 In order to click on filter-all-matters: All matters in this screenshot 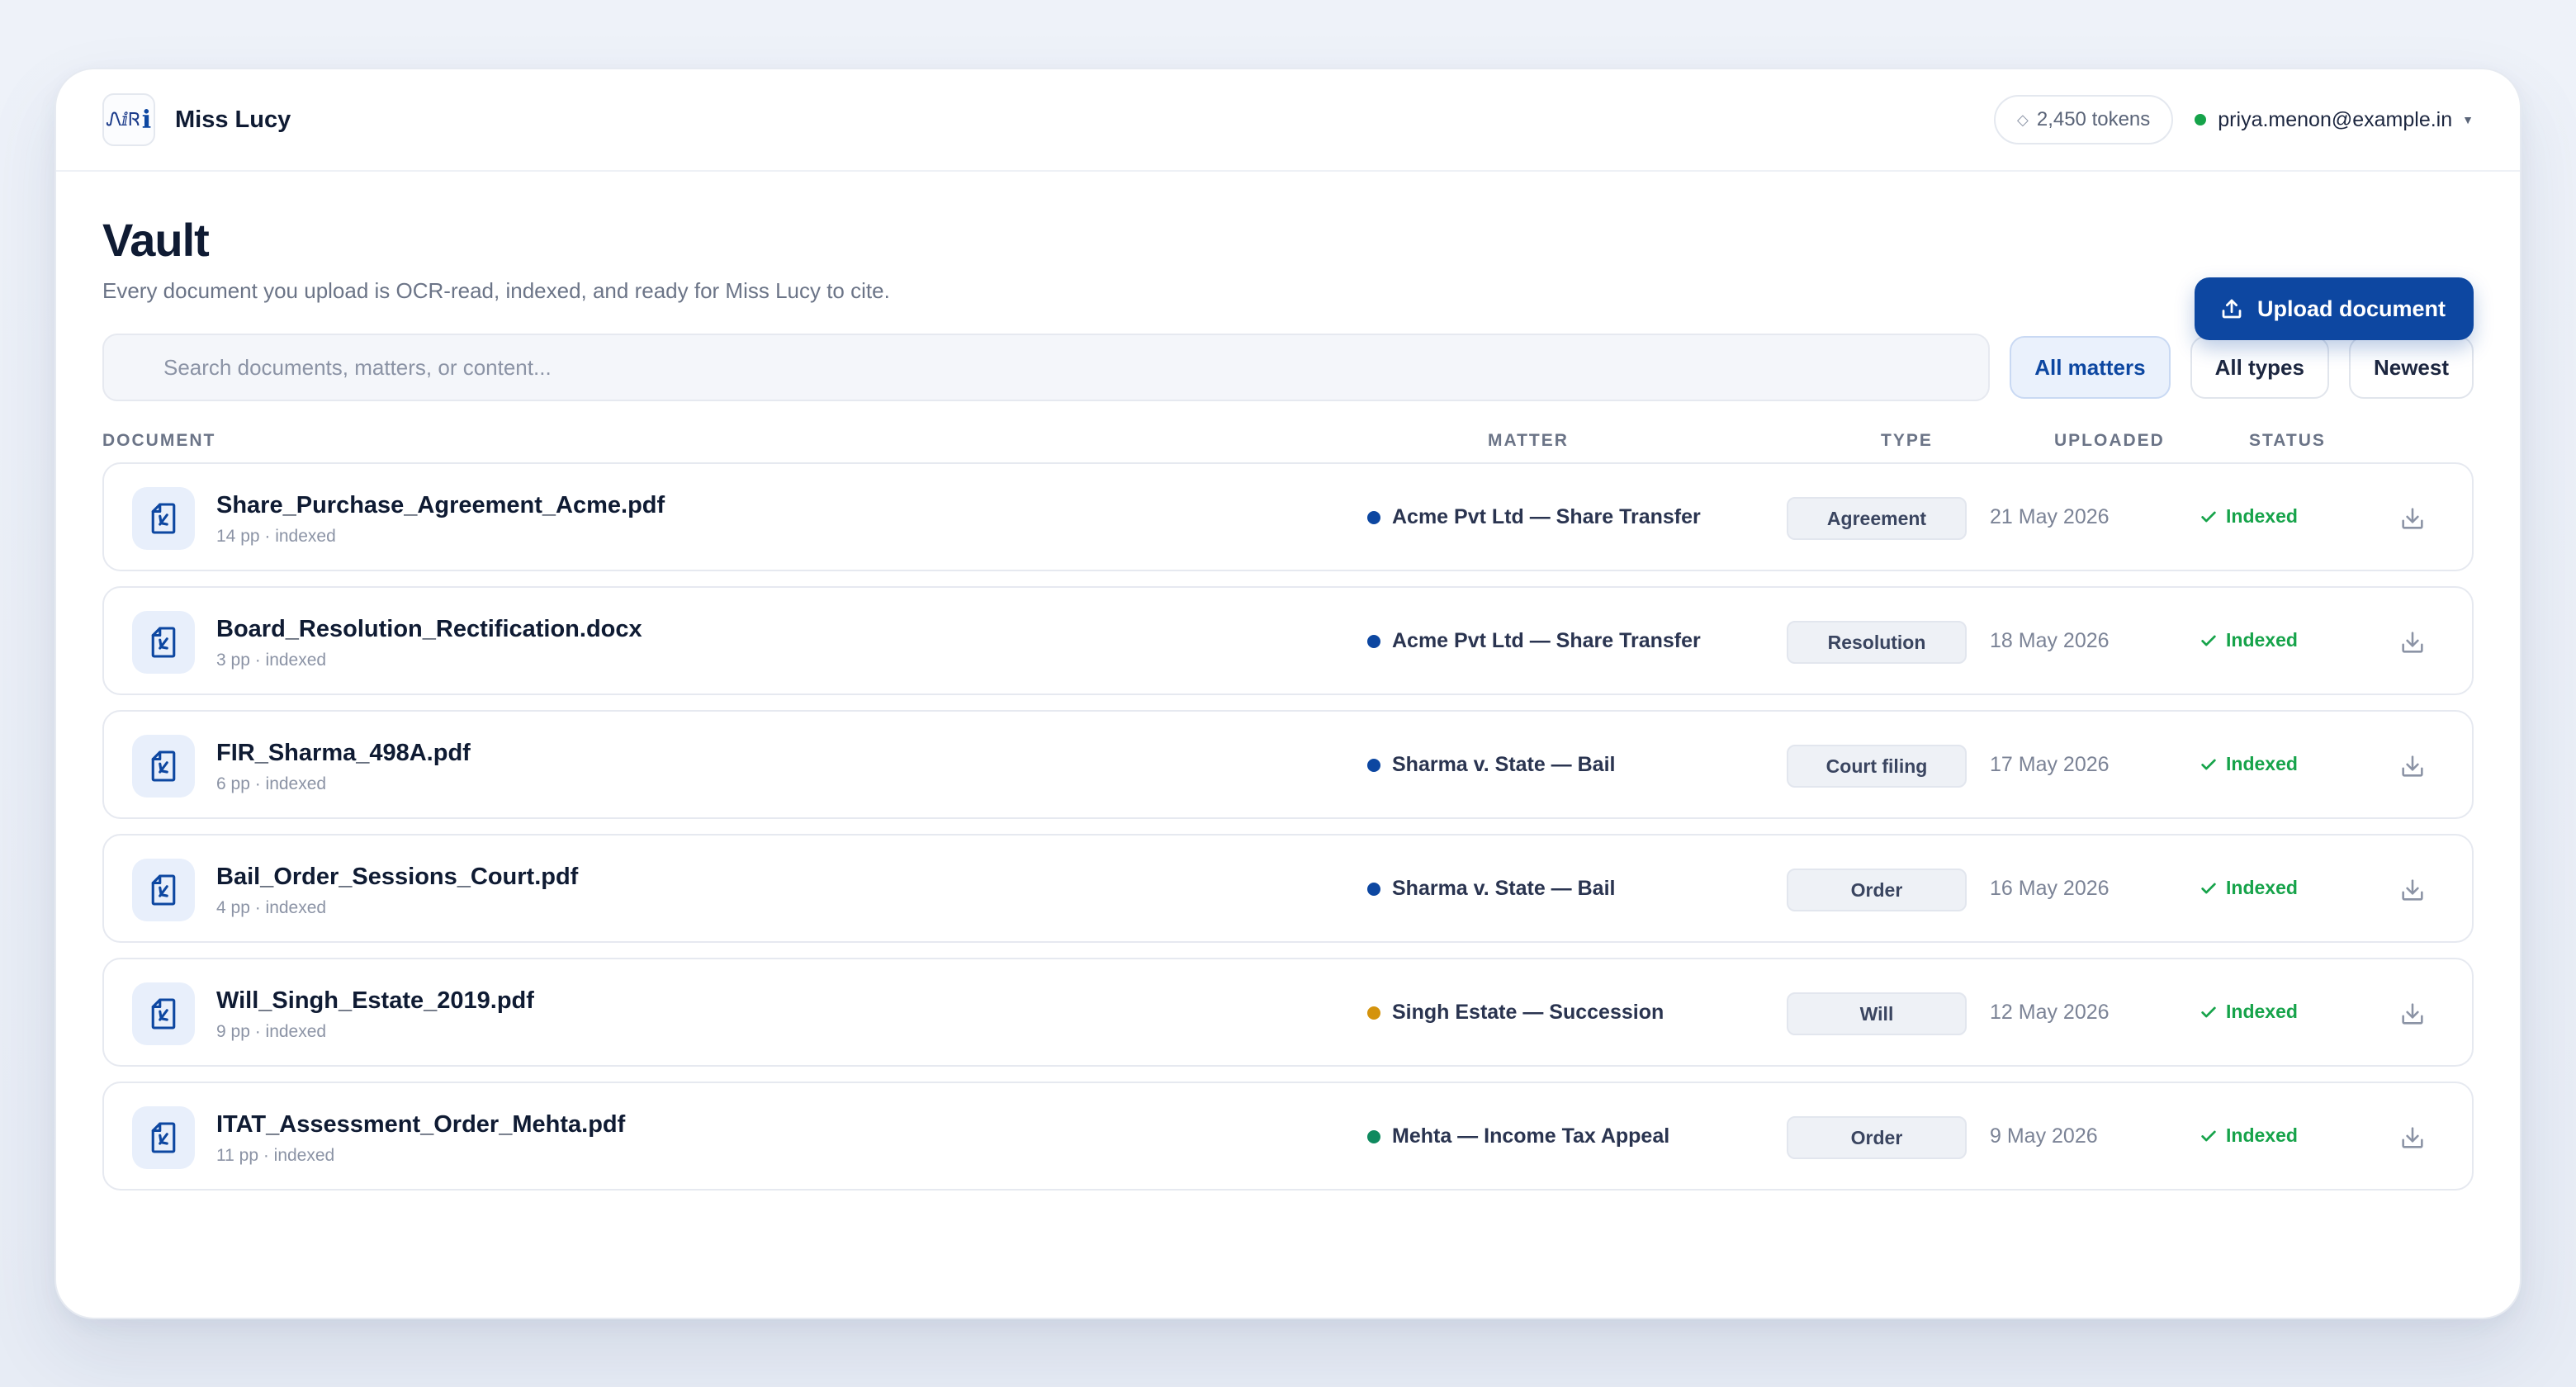, I will do `click(2090, 367)`.